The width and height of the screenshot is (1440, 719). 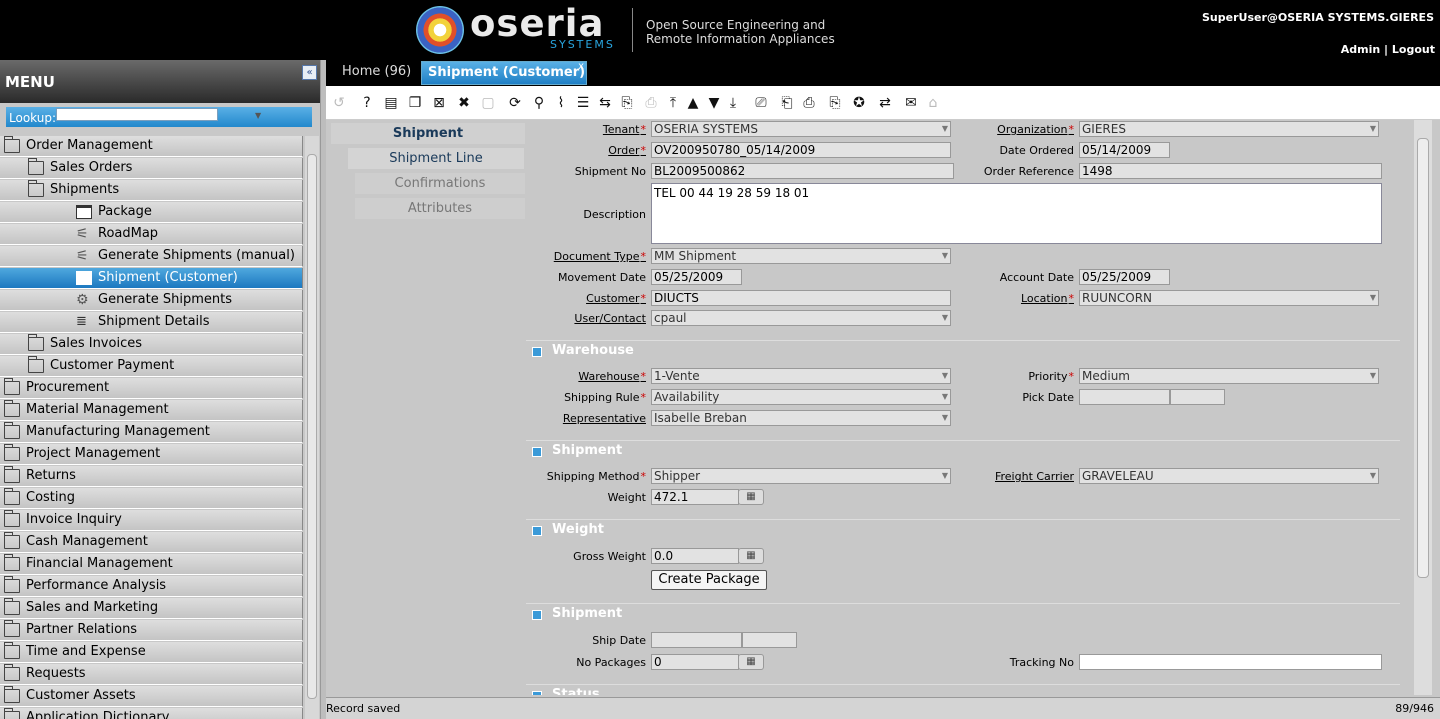 What do you see at coordinates (733, 103) in the screenshot?
I see `last-record-icon: ⤓` at bounding box center [733, 103].